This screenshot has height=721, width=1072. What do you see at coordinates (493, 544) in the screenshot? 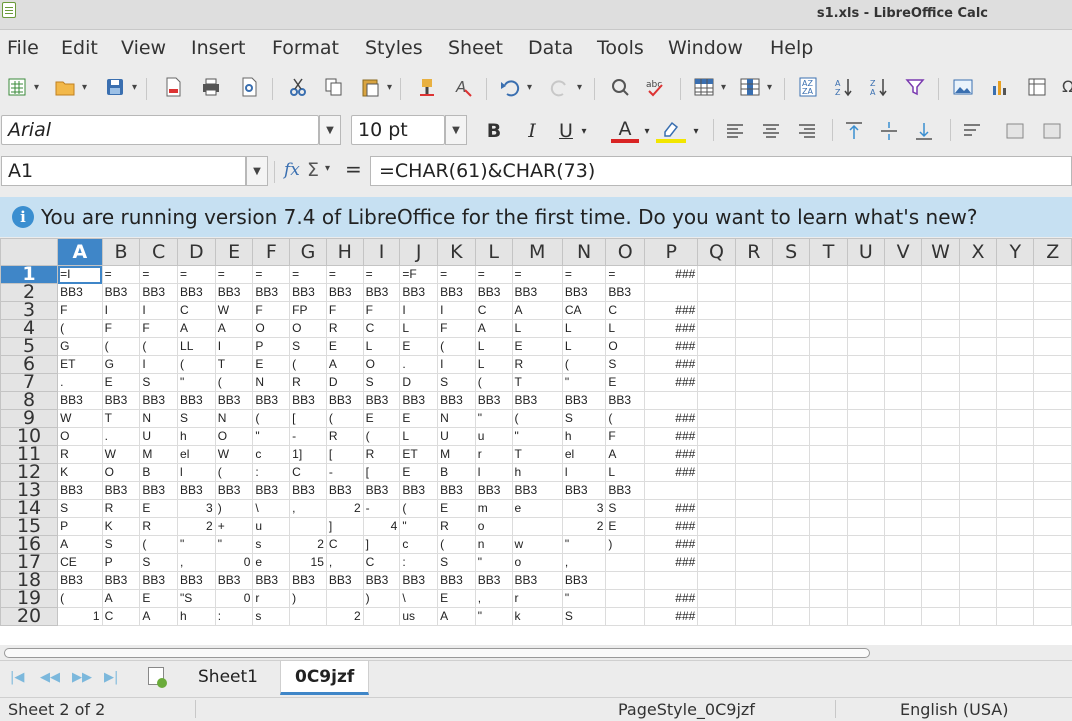
I see `cell: n` at bounding box center [493, 544].